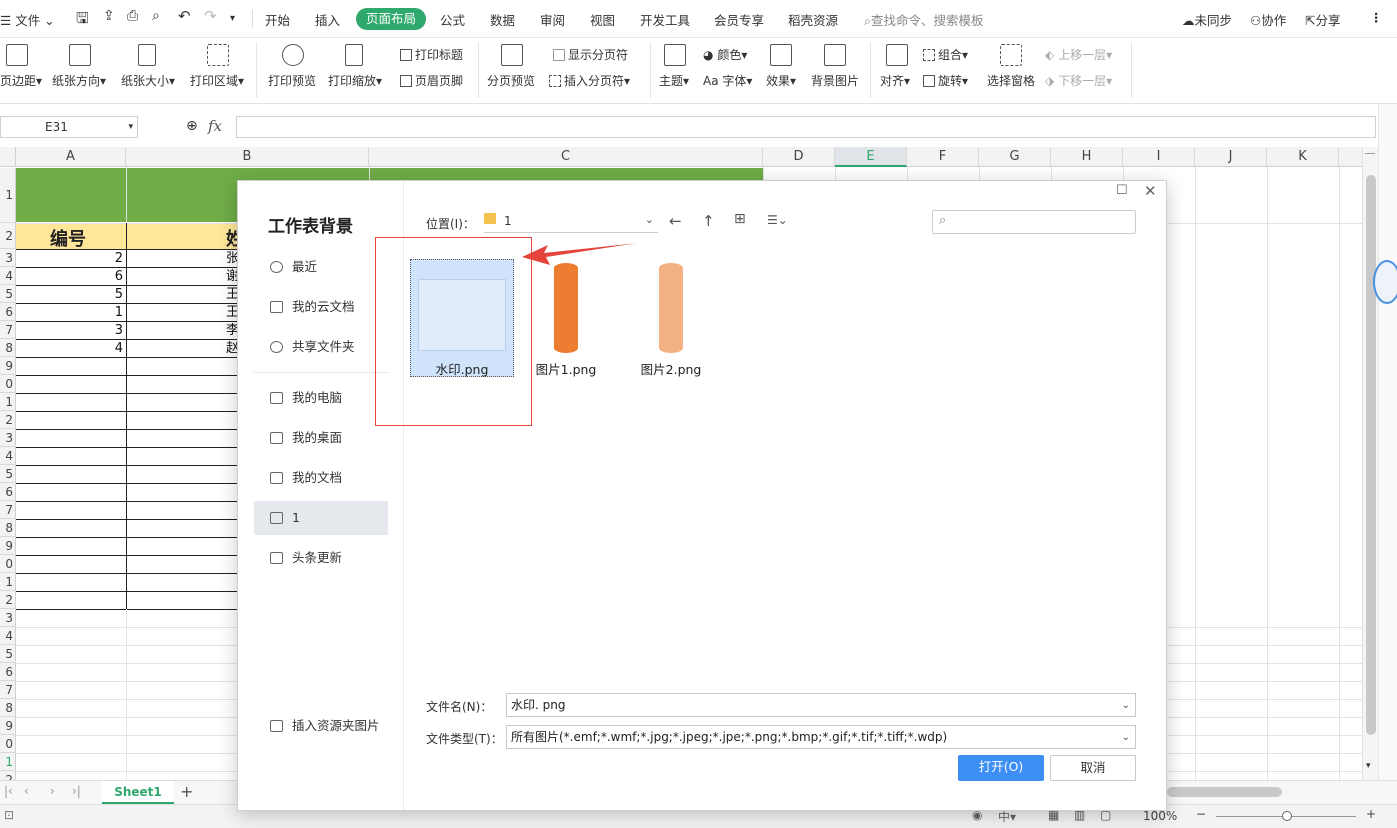 The image size is (1397, 828). What do you see at coordinates (132, 16) in the screenshot?
I see `print-icon: ⎙` at bounding box center [132, 16].